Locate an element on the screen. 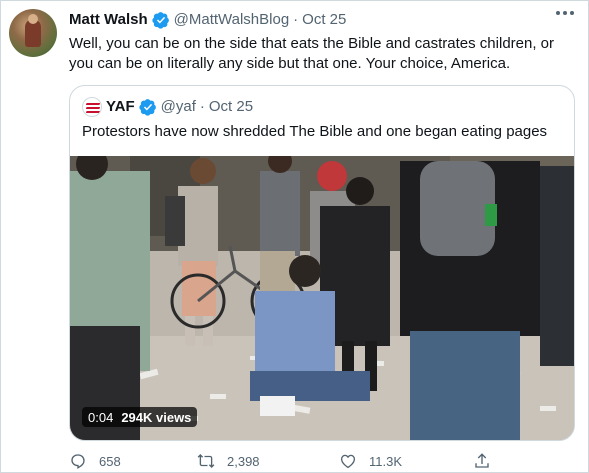 The image size is (589, 473). video-views: 294K views is located at coordinates (156, 417).